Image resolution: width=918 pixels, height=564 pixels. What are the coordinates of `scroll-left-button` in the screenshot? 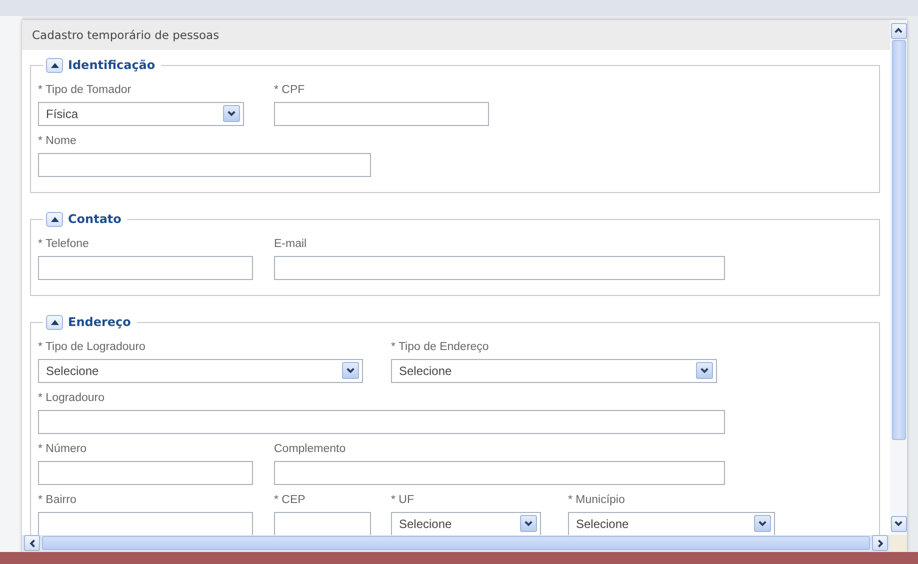 It's located at (32, 543).